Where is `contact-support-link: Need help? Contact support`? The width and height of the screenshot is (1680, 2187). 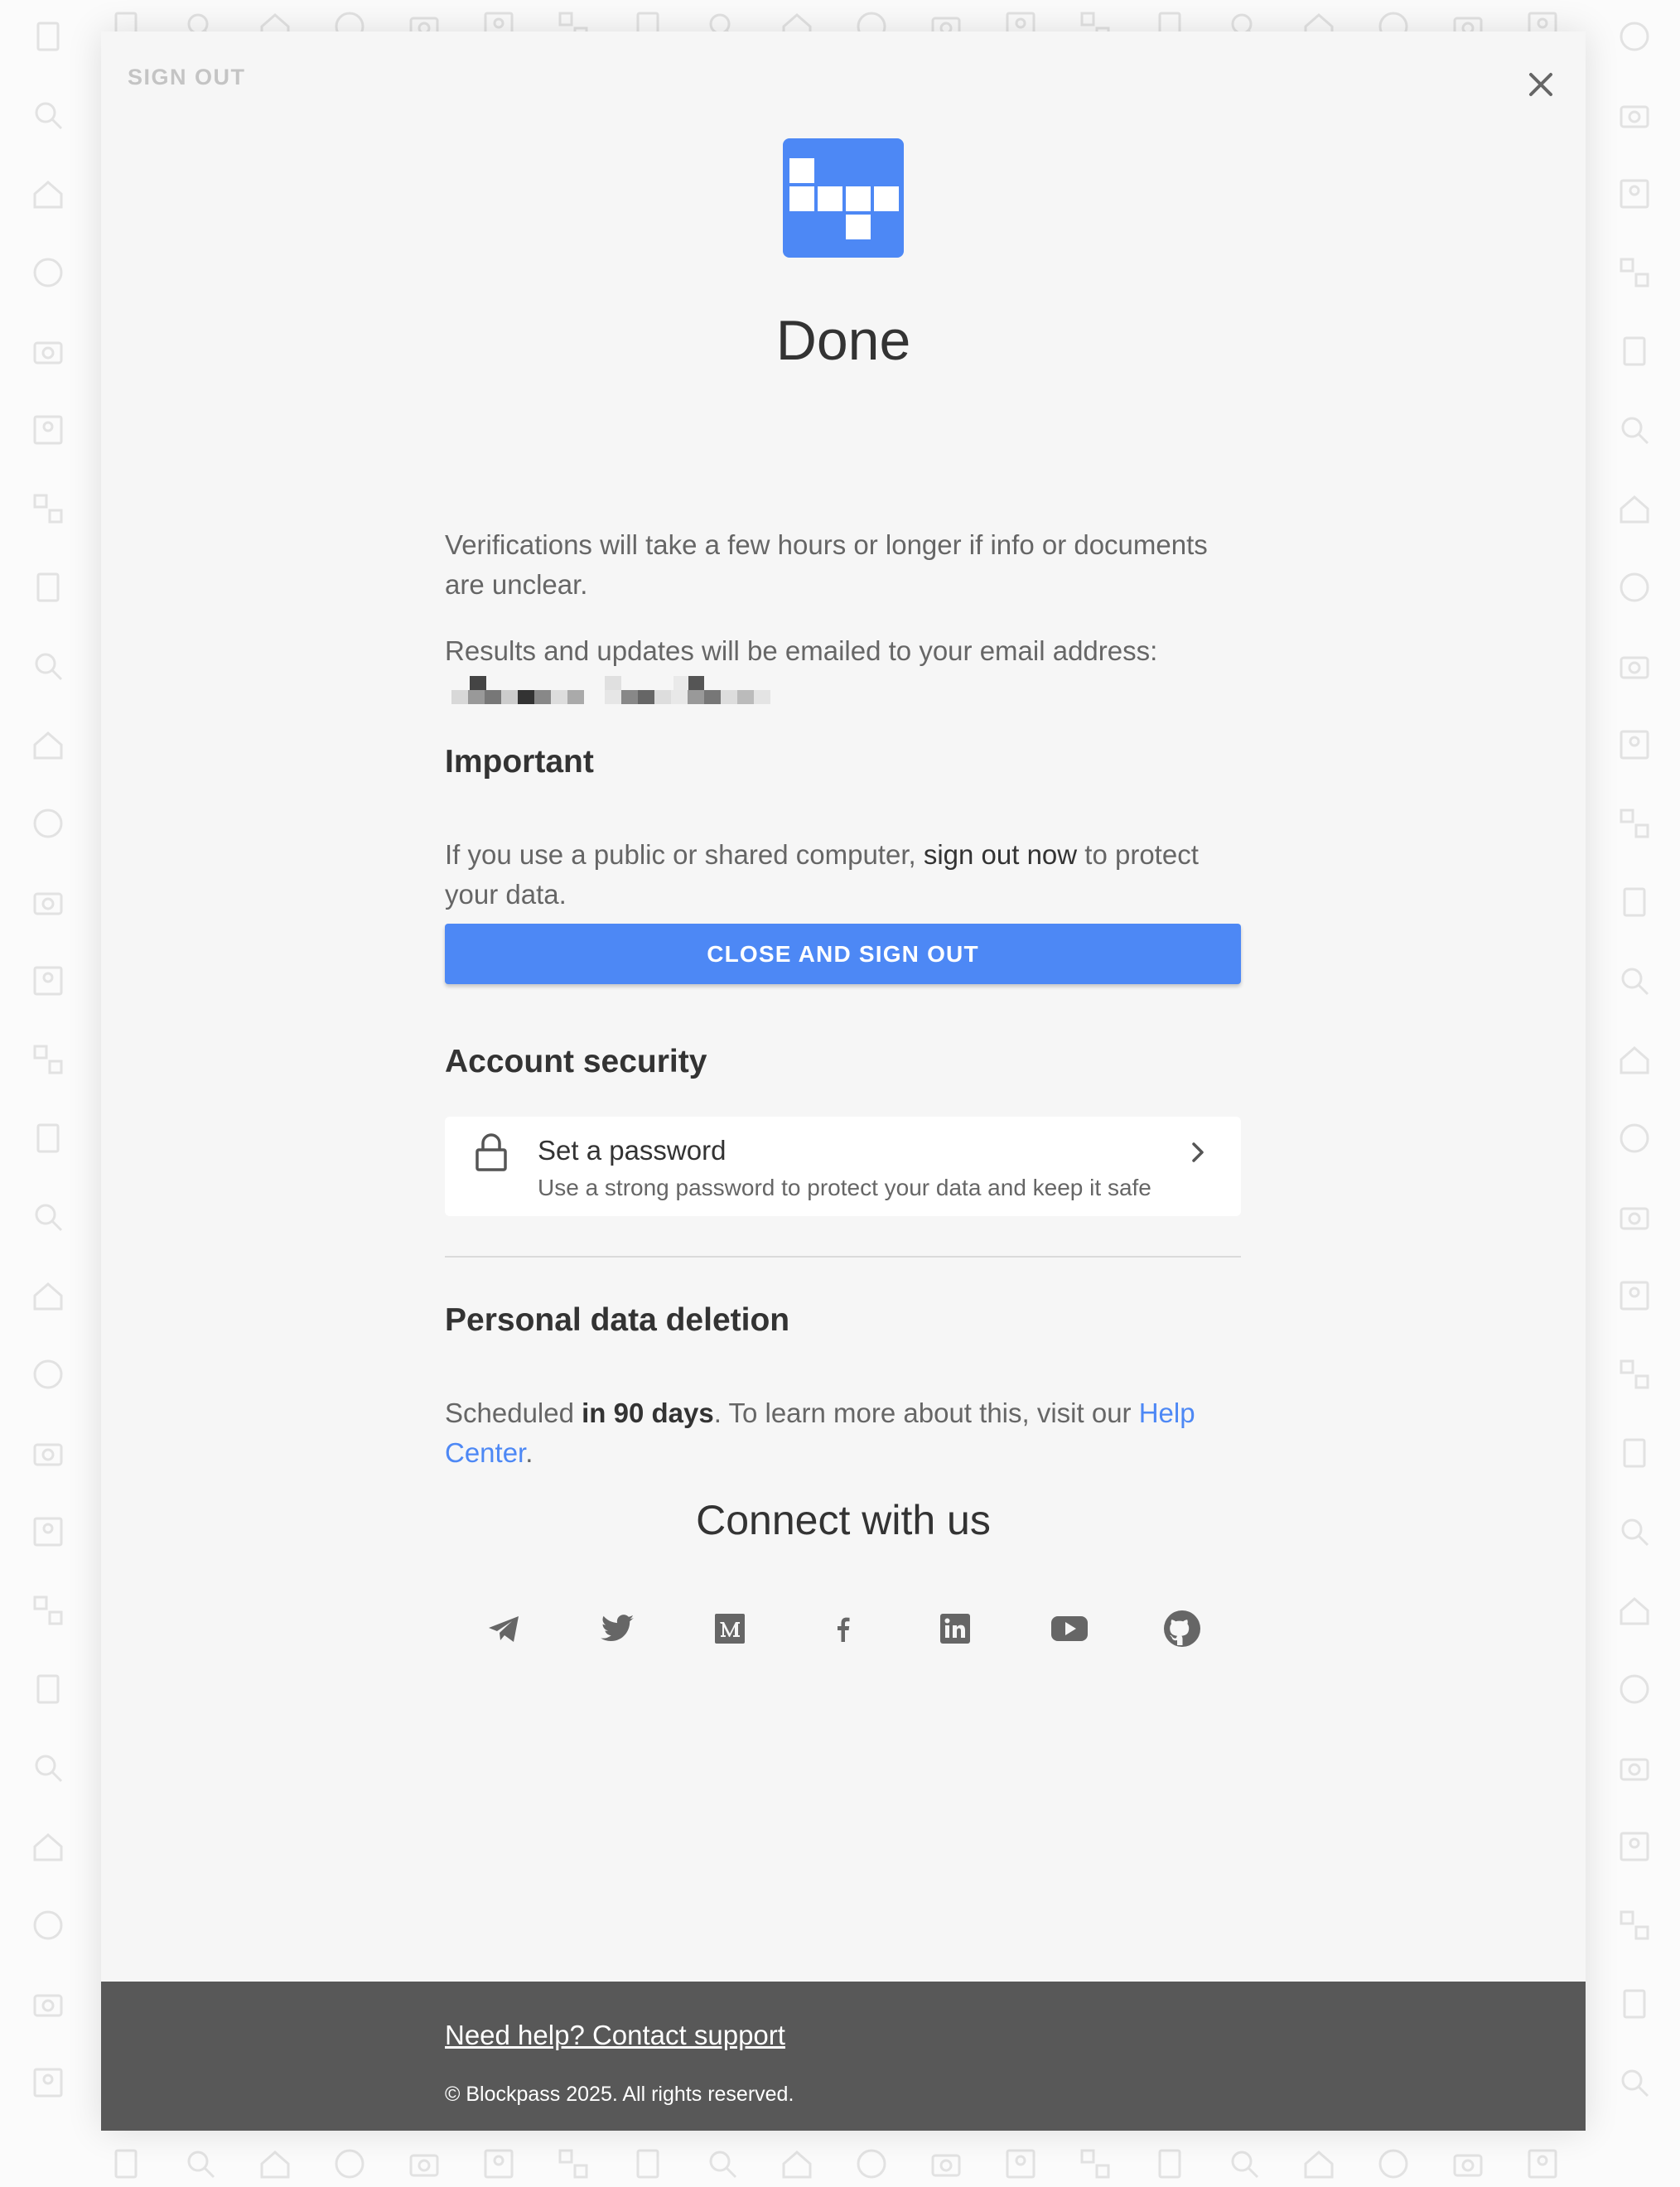 contact-support-link: Need help? Contact support is located at coordinates (615, 2035).